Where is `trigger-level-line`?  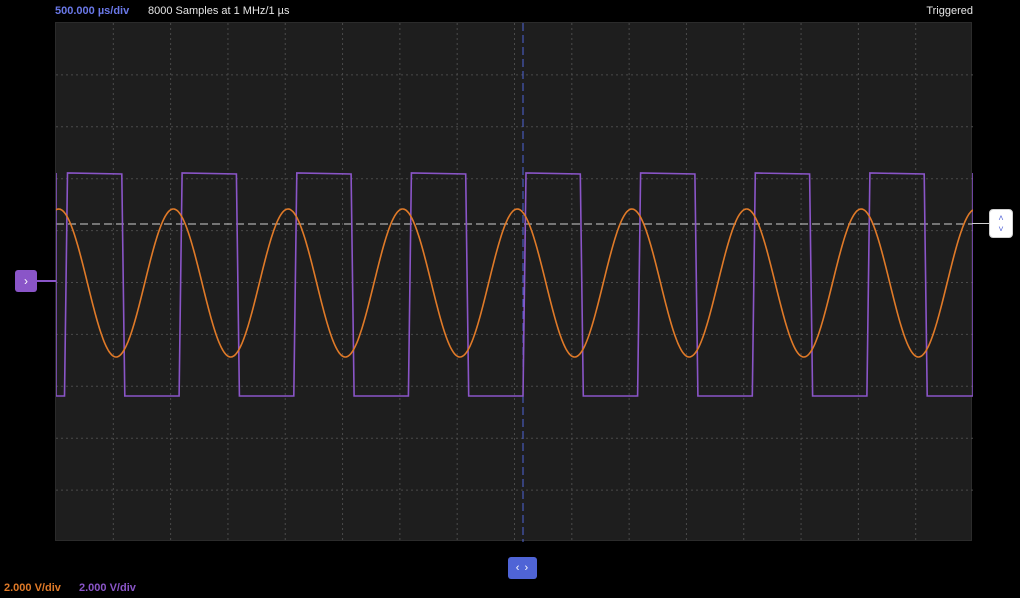 trigger-level-line is located at coordinates (980, 223).